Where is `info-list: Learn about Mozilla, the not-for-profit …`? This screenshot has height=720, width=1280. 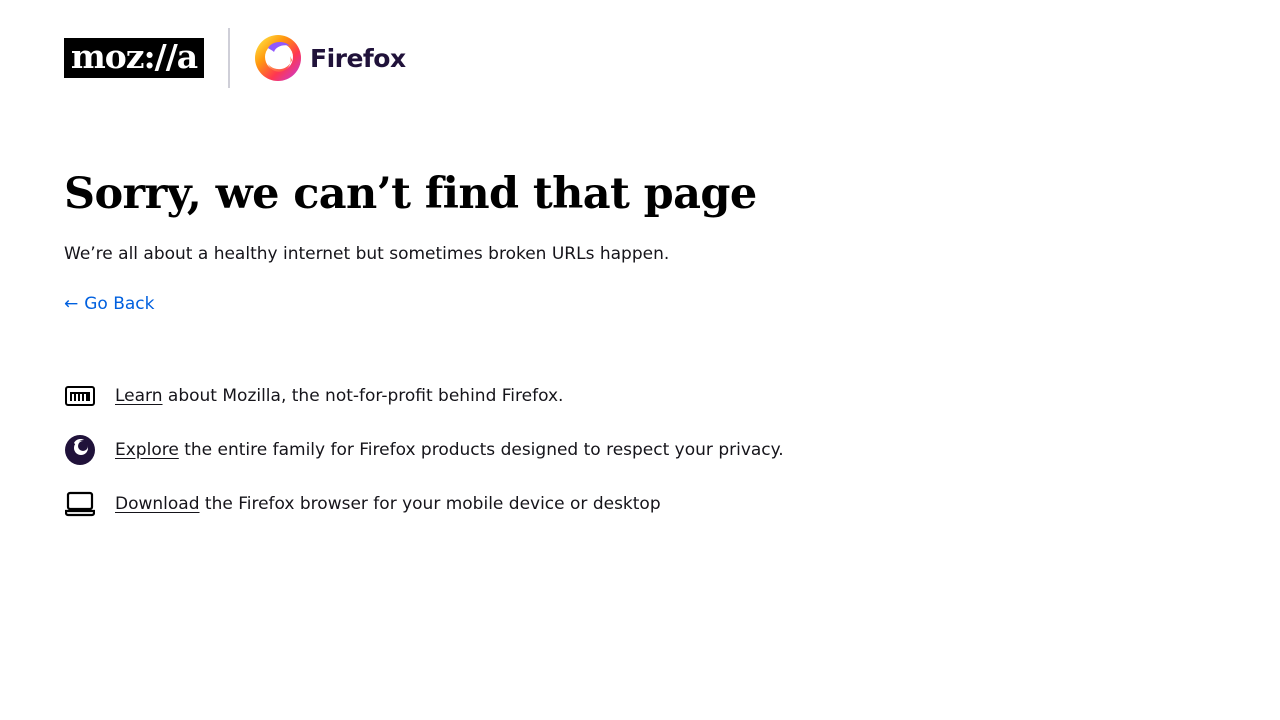 info-list: Learn about Mozilla, the not-for-profit … is located at coordinates (424, 461).